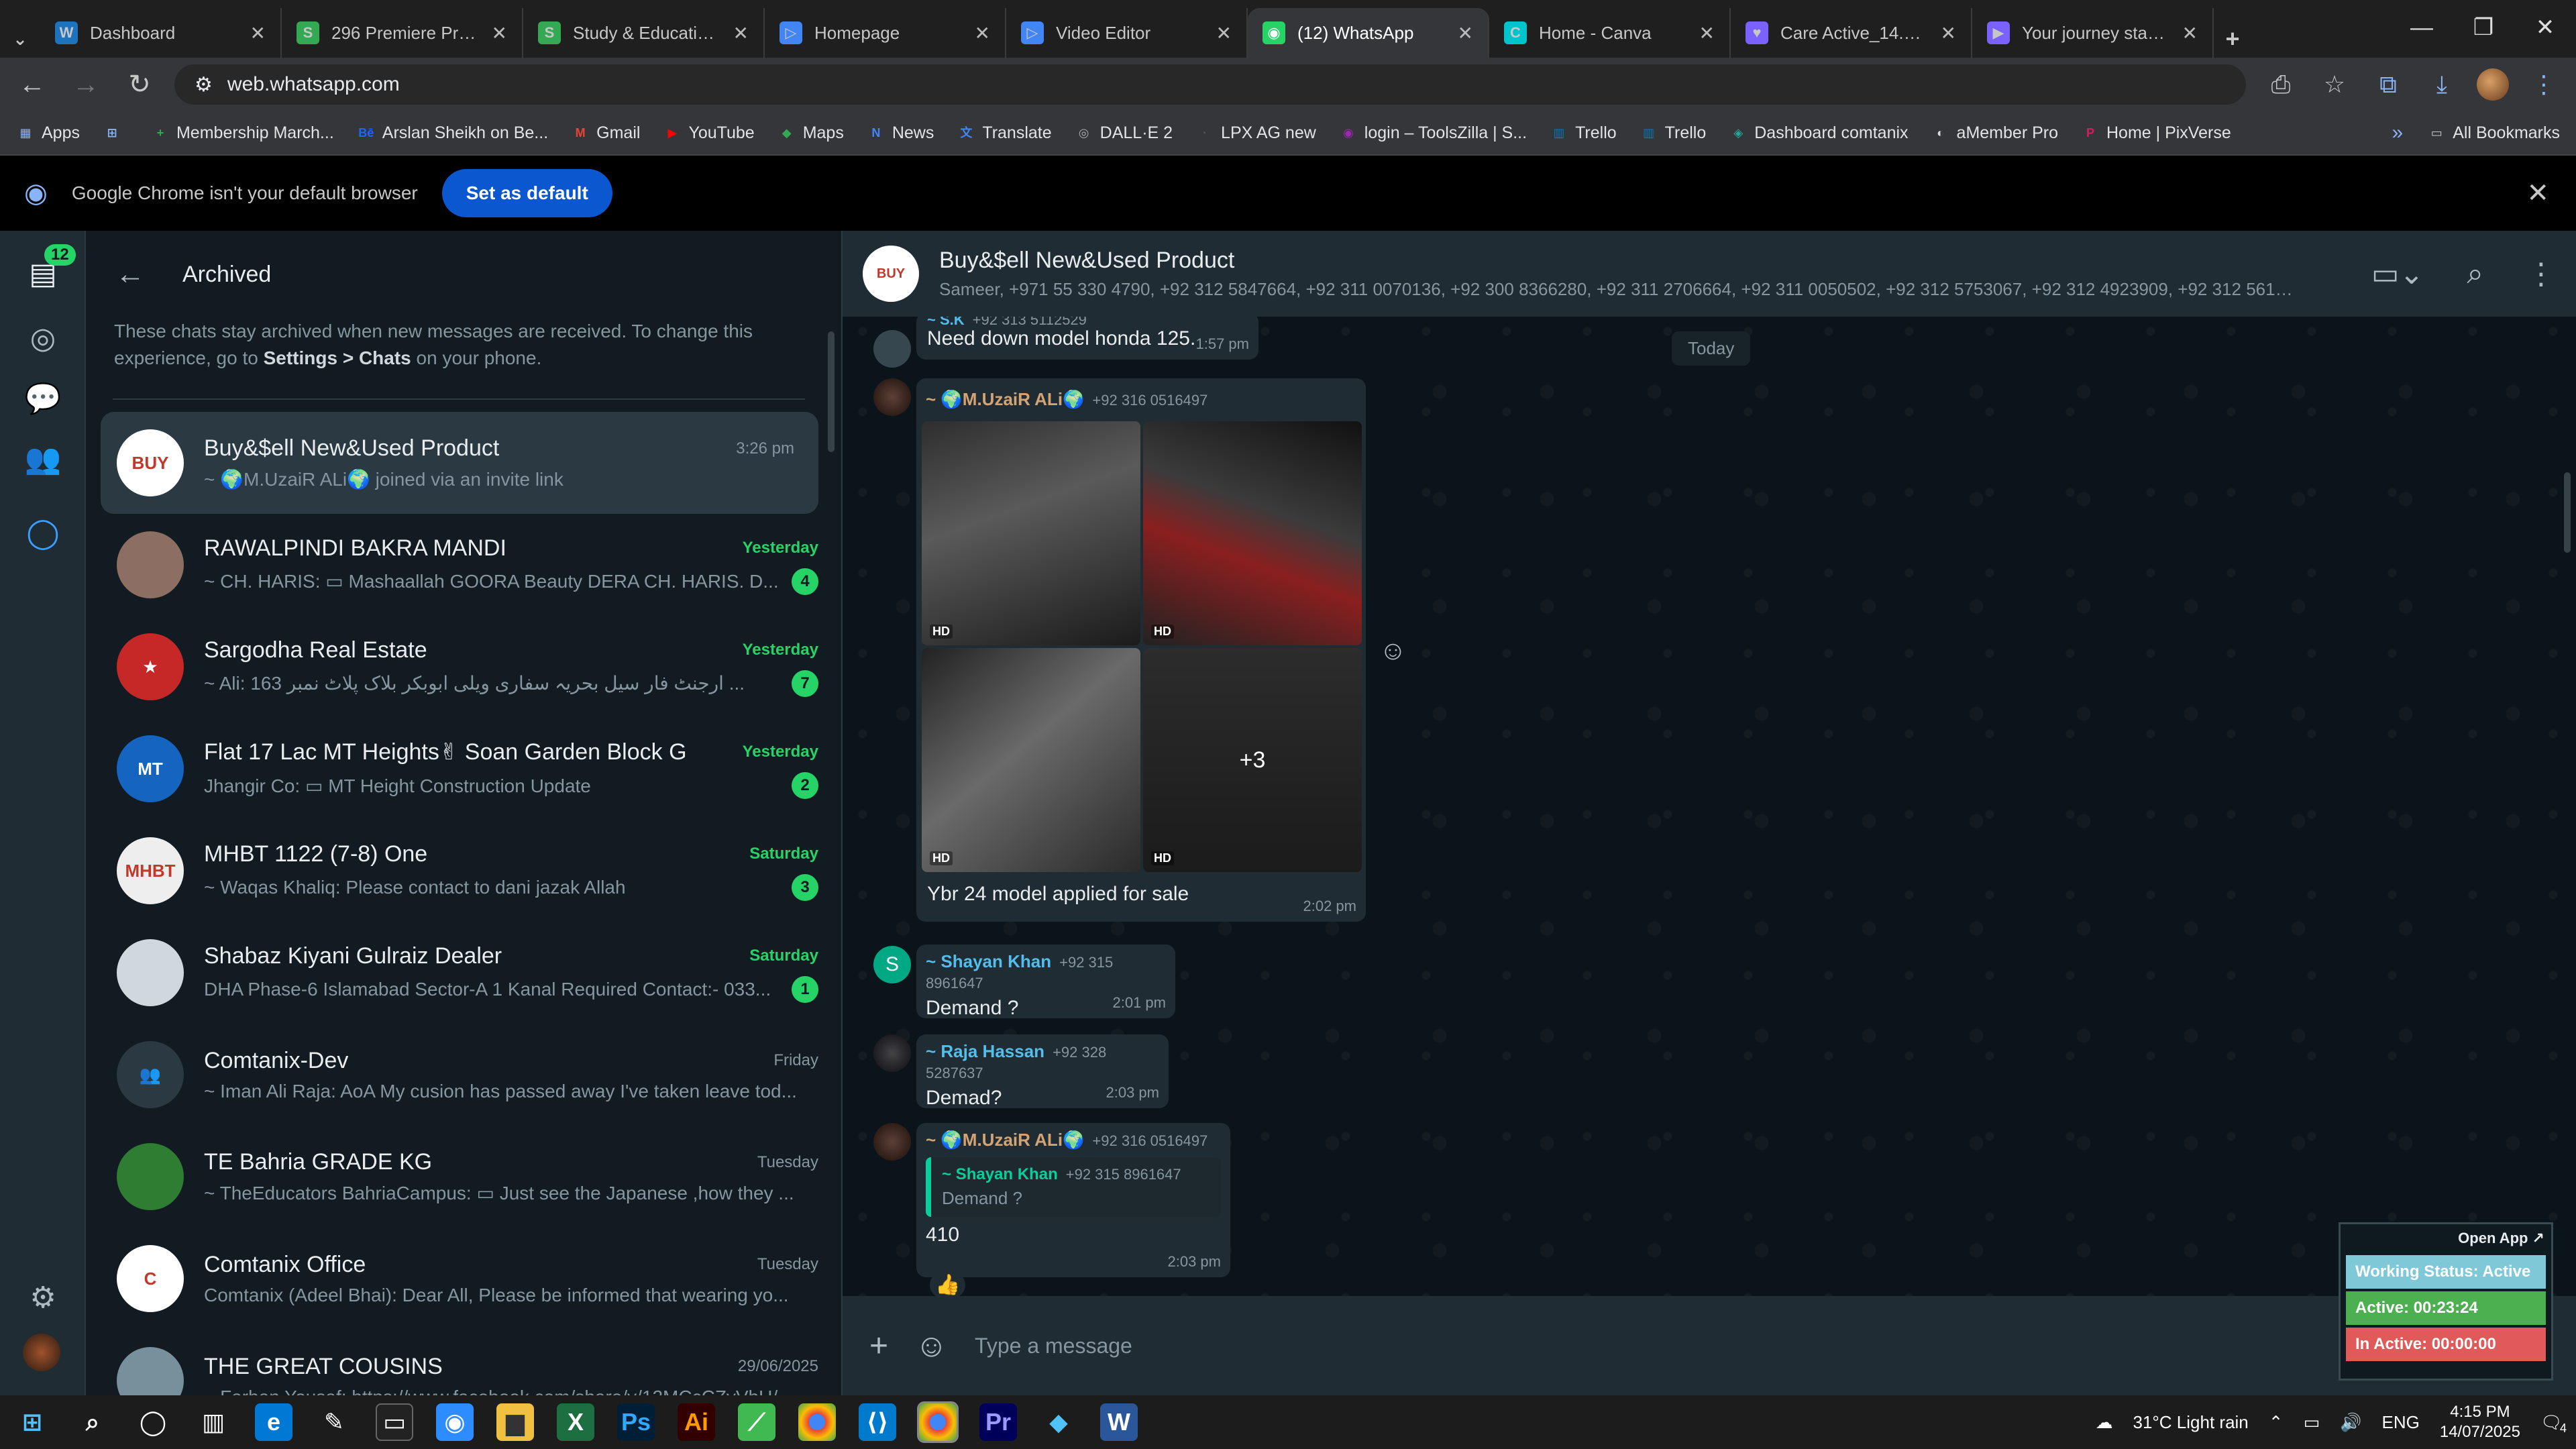  What do you see at coordinates (2276, 1422) in the screenshot?
I see `tray-overflow-icon: ⌃` at bounding box center [2276, 1422].